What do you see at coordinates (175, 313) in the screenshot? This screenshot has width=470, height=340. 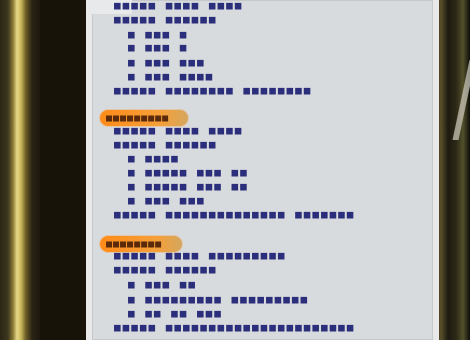 I see `document-line: ■ ■■ ■■ ■■■` at bounding box center [175, 313].